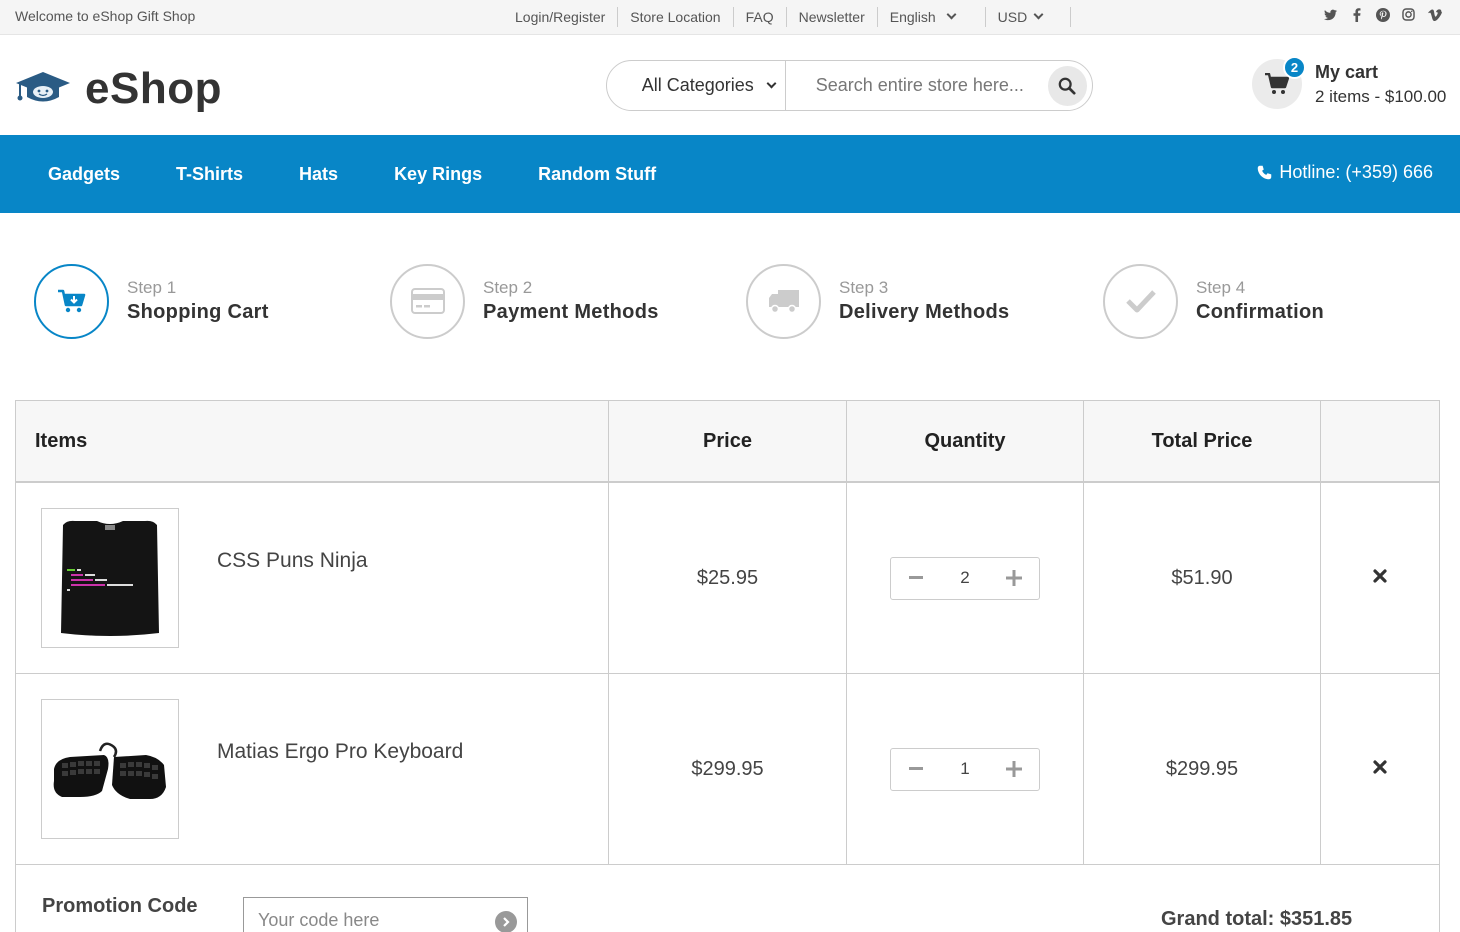  I want to click on credit-card-icon, so click(427, 301).